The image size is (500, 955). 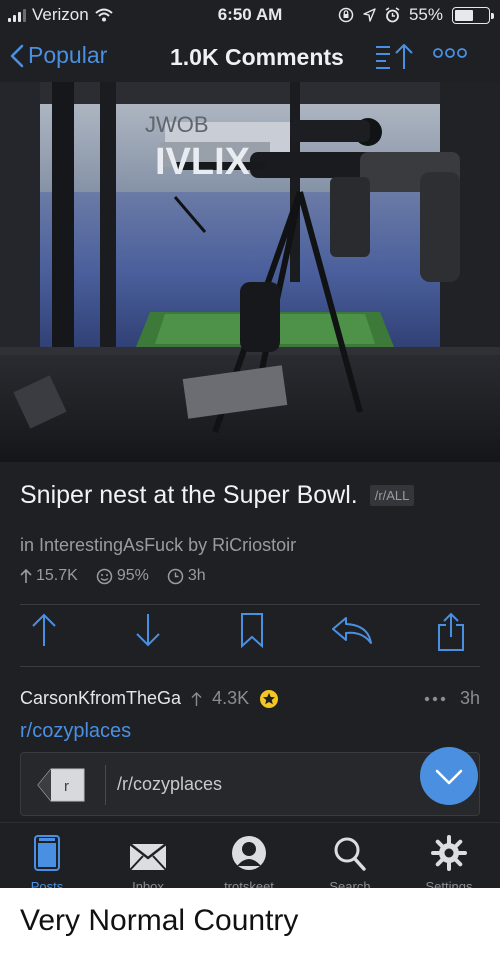 I want to click on alarm-icon, so click(x=392, y=15).